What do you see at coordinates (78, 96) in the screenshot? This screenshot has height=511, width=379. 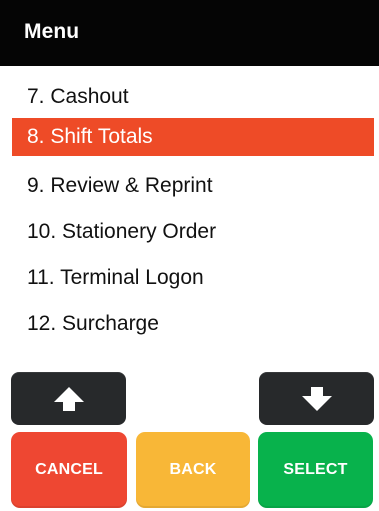 I see `menu-item-label: 7. Cashout` at bounding box center [78, 96].